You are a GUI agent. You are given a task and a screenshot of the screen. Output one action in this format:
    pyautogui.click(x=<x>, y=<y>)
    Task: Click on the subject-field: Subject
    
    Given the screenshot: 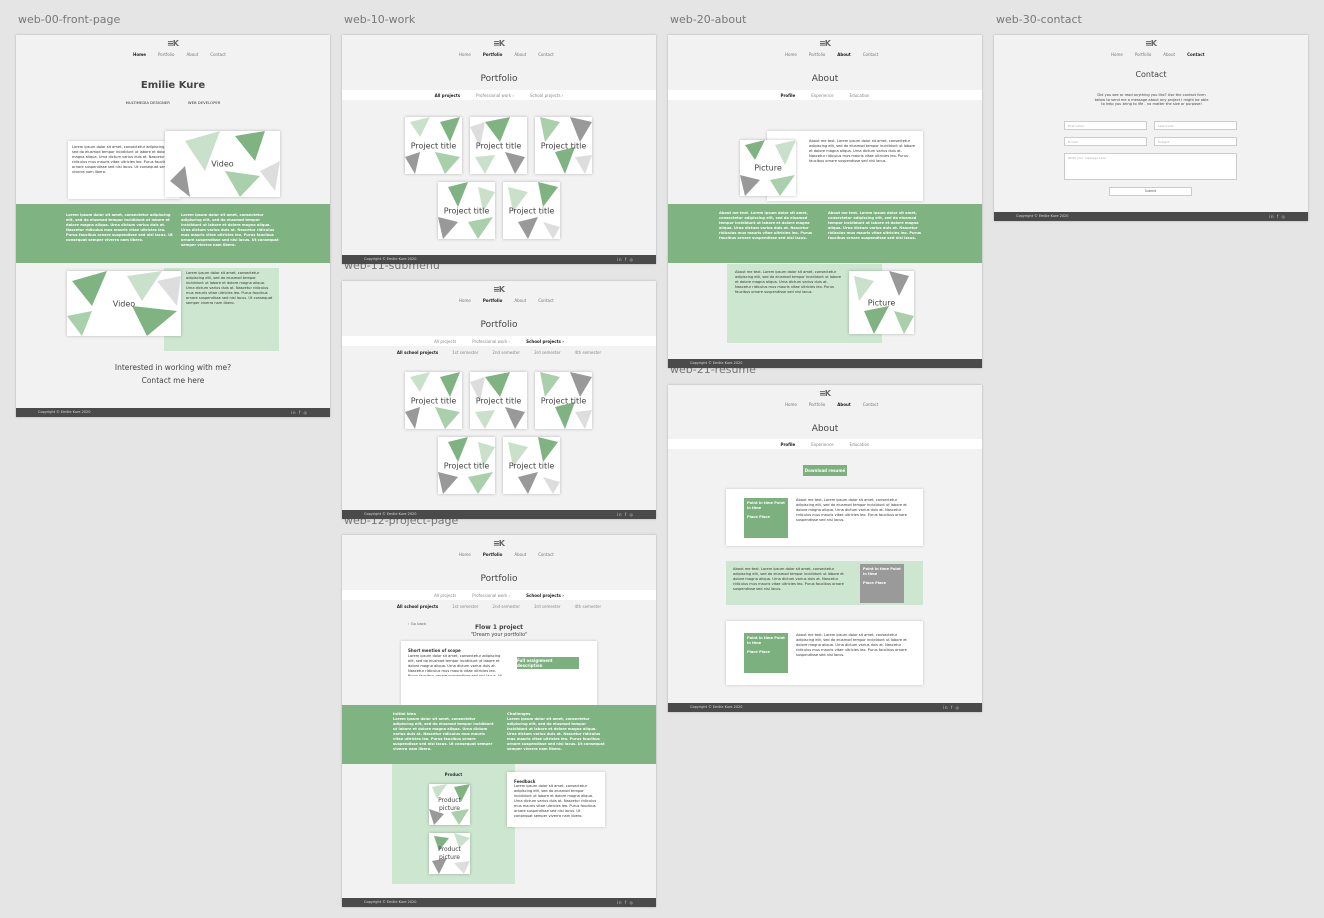 What is the action you would take?
    pyautogui.click(x=1195, y=141)
    